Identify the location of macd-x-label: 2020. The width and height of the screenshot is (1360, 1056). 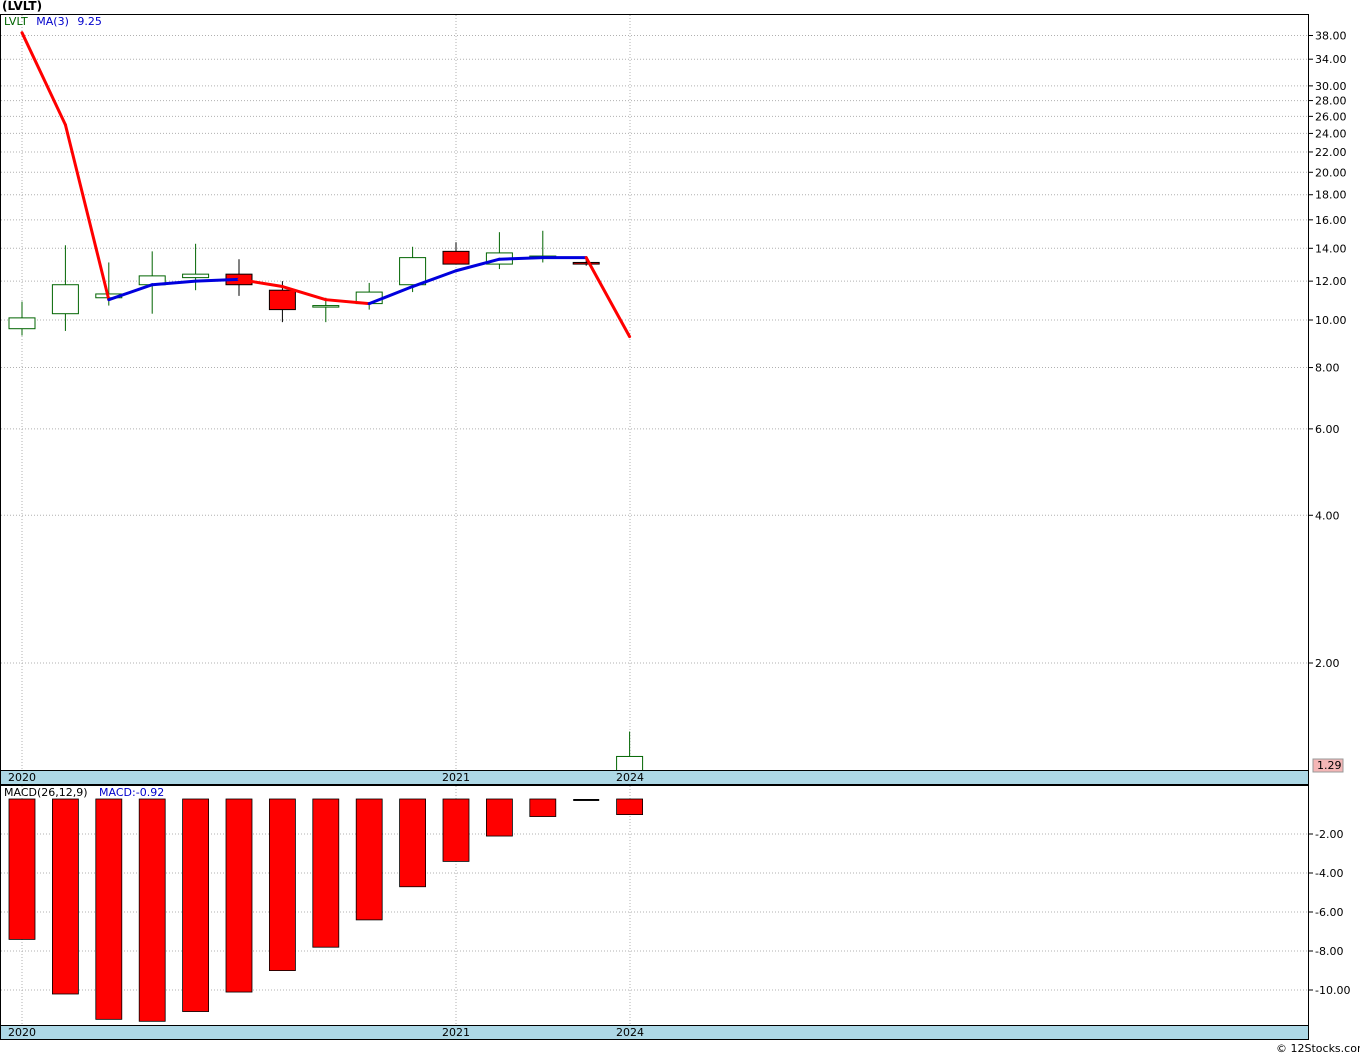
(22, 1032).